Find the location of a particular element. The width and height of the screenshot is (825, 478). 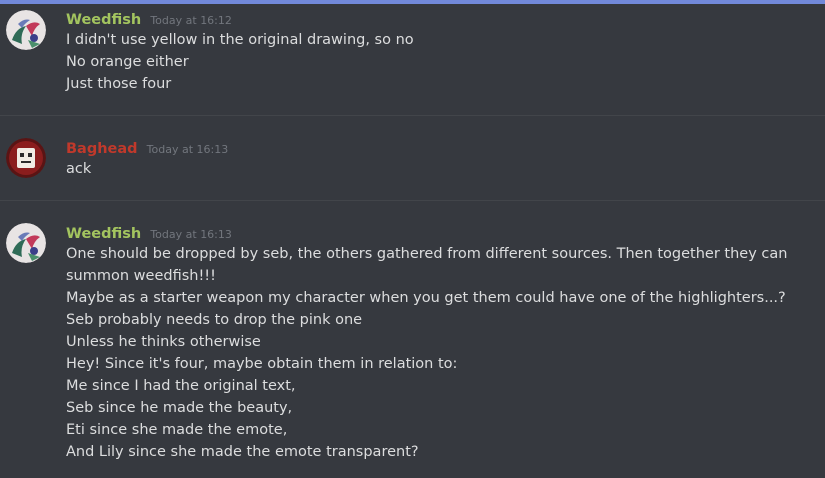

message-header: Weedfish Today at 16:12 is located at coordinates (149, 18).